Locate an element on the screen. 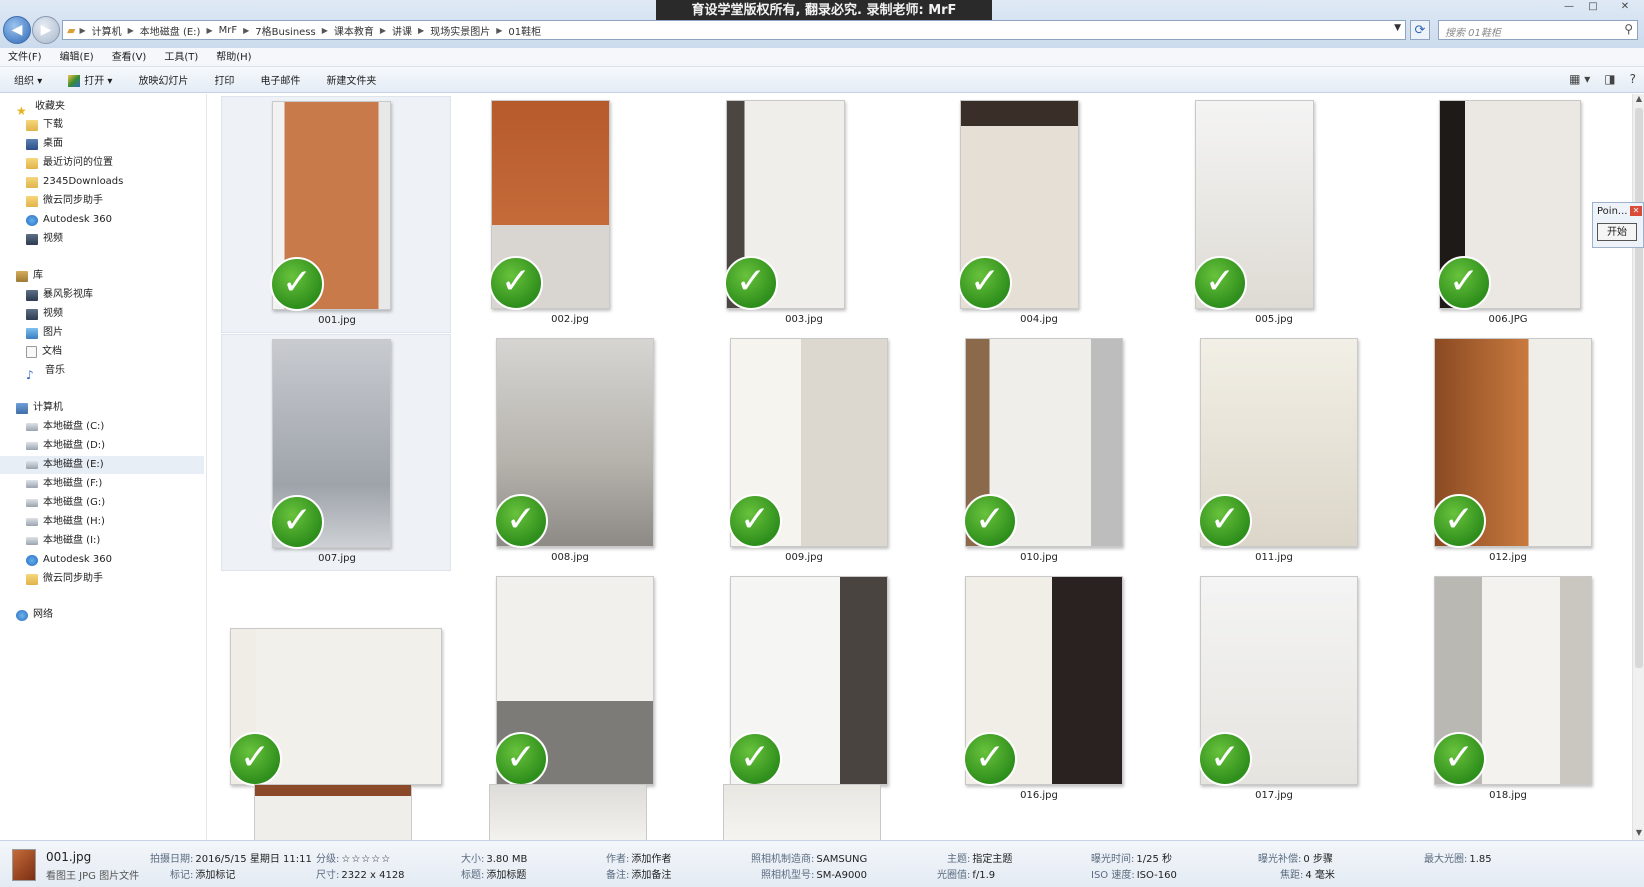 The image size is (1644, 887). detail-title: 标题: 添加标题 is located at coordinates (493, 873).